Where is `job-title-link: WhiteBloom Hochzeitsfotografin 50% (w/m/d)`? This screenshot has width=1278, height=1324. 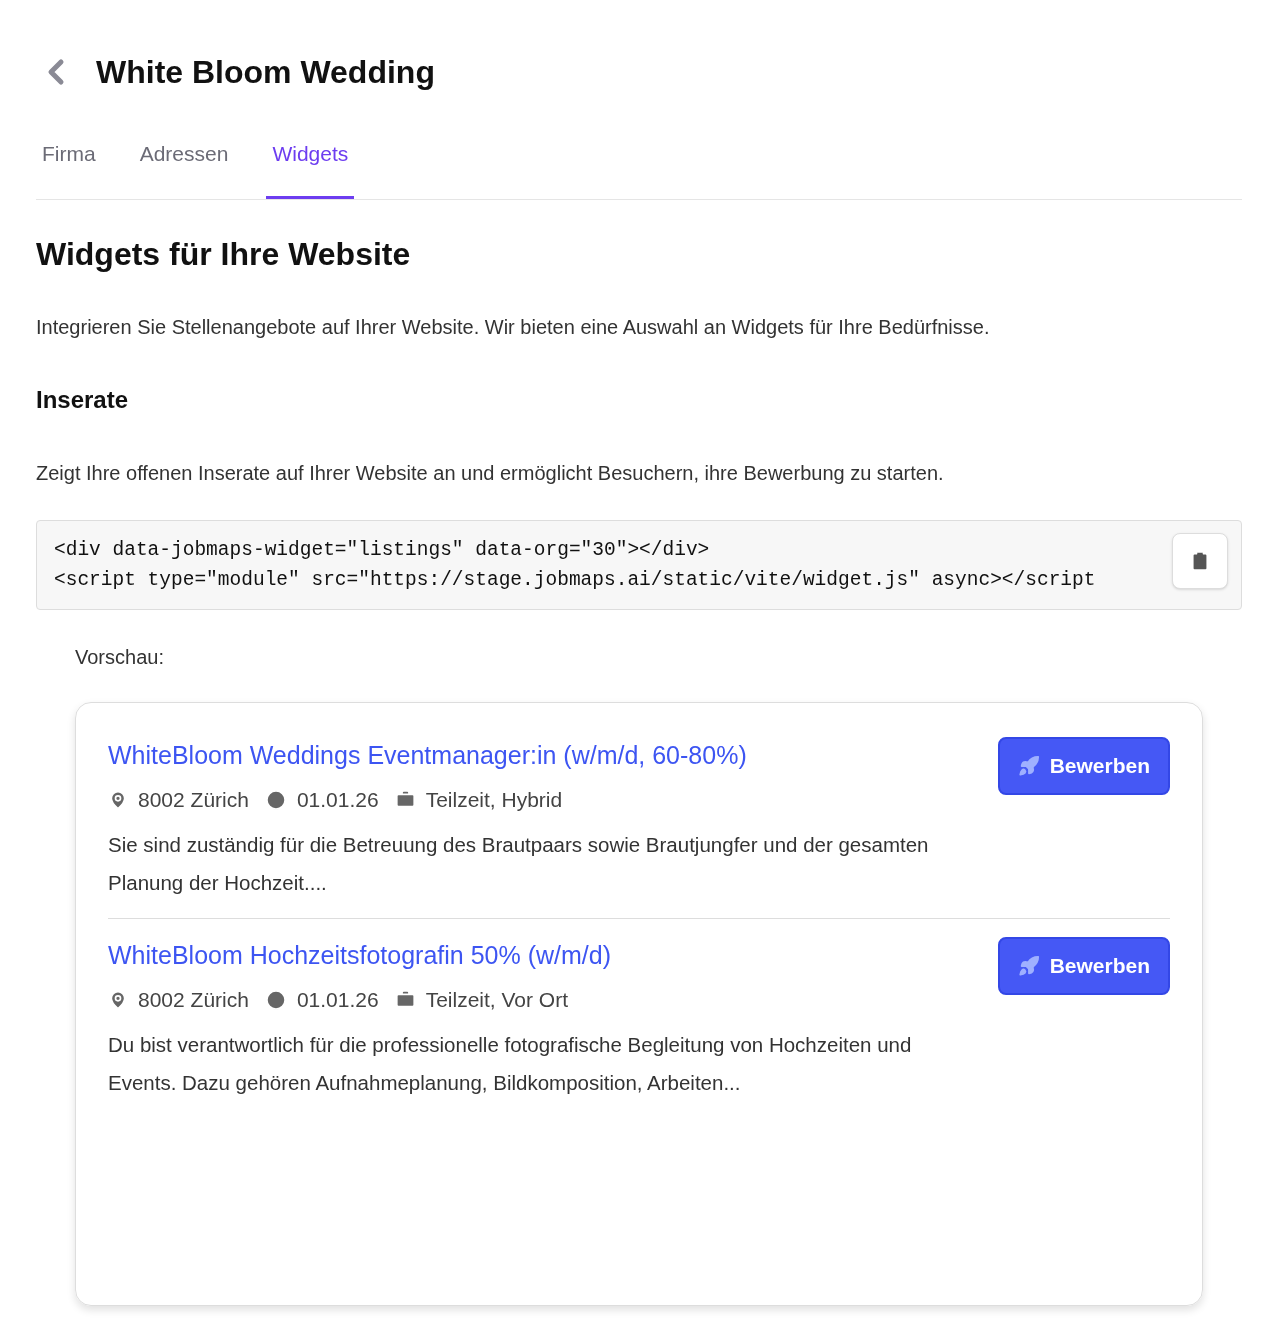 job-title-link: WhiteBloom Hochzeitsfotografin 50% (w/m/d) is located at coordinates (359, 954).